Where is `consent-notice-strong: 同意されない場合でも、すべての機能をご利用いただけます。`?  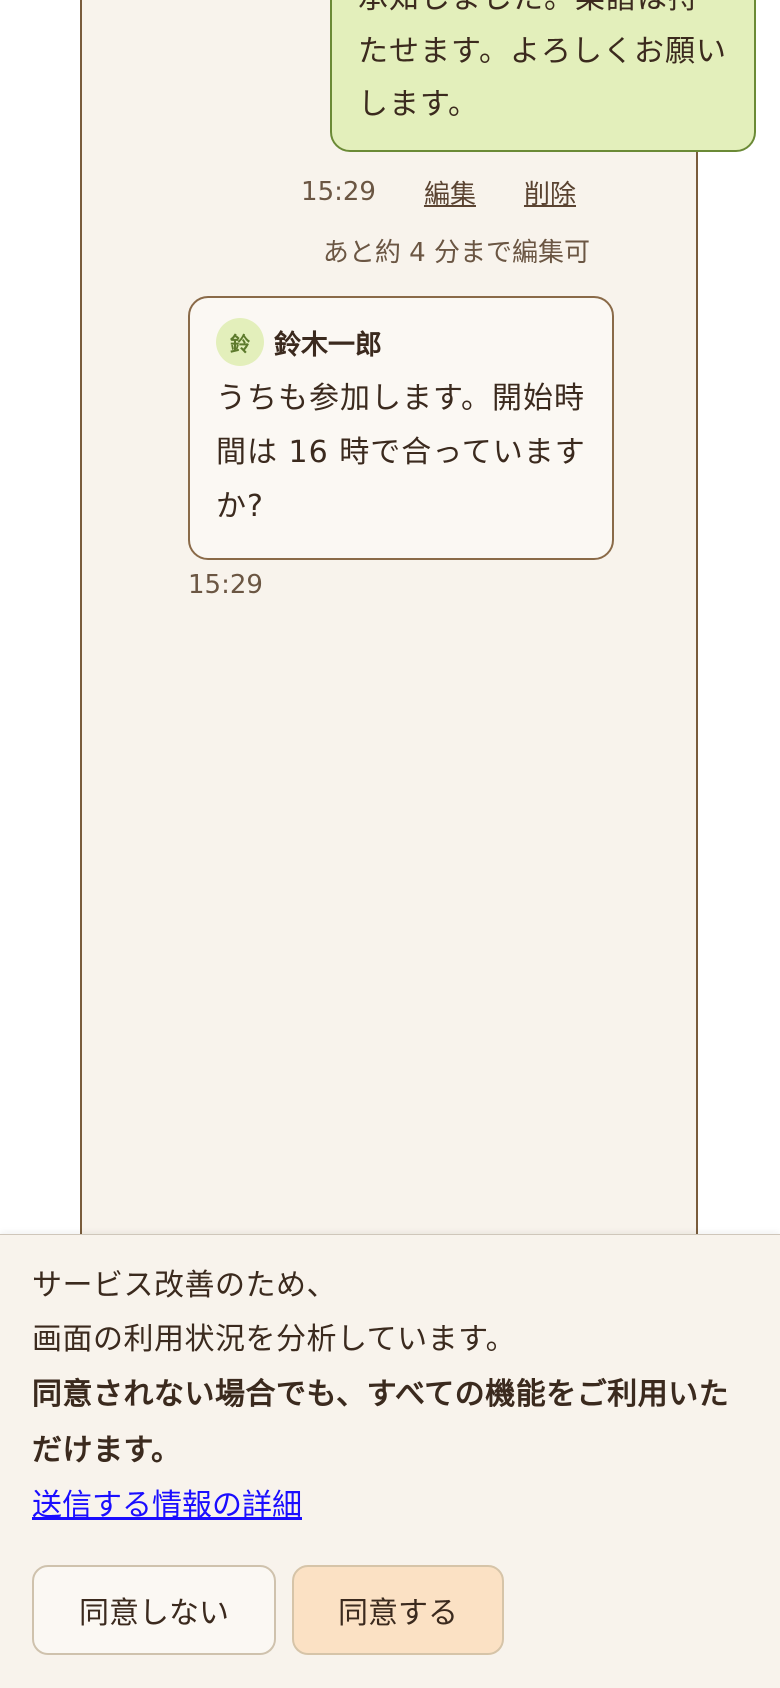
consent-notice-strong: 同意されない場合でも、すべての機能をご利用いただけます。 is located at coordinates (381, 1422).